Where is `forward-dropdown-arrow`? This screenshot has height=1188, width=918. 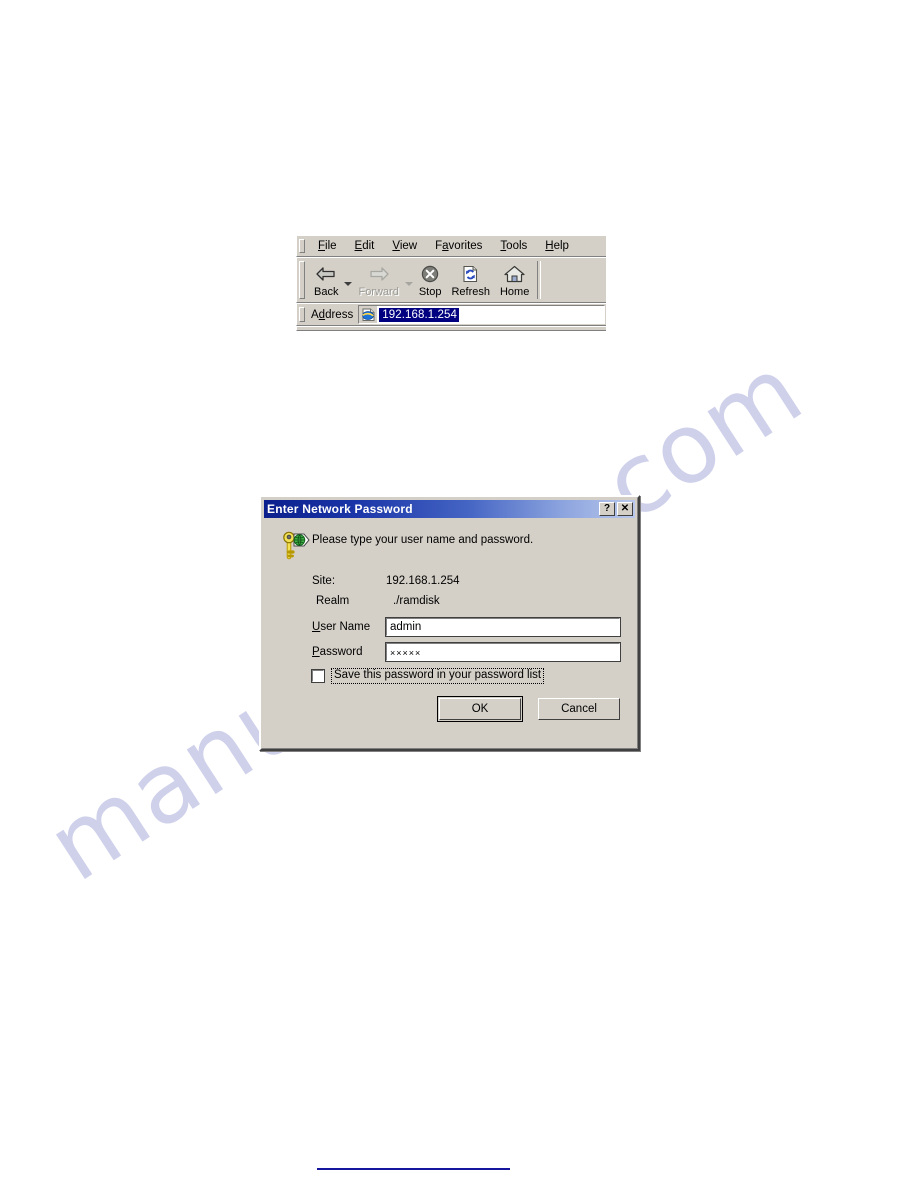
forward-dropdown-arrow is located at coordinates (409, 280).